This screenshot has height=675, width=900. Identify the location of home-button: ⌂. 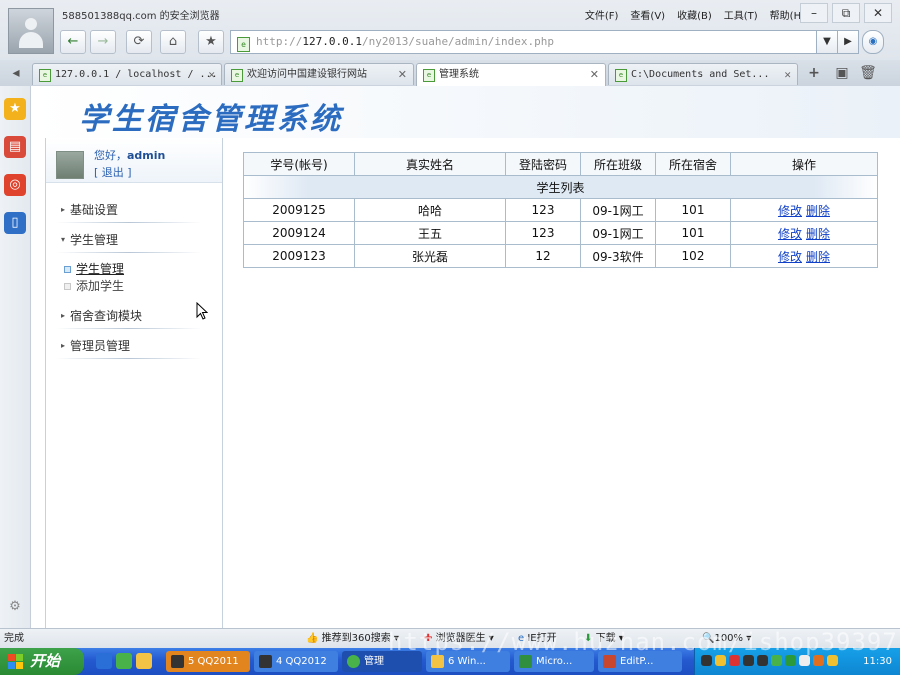
(173, 42).